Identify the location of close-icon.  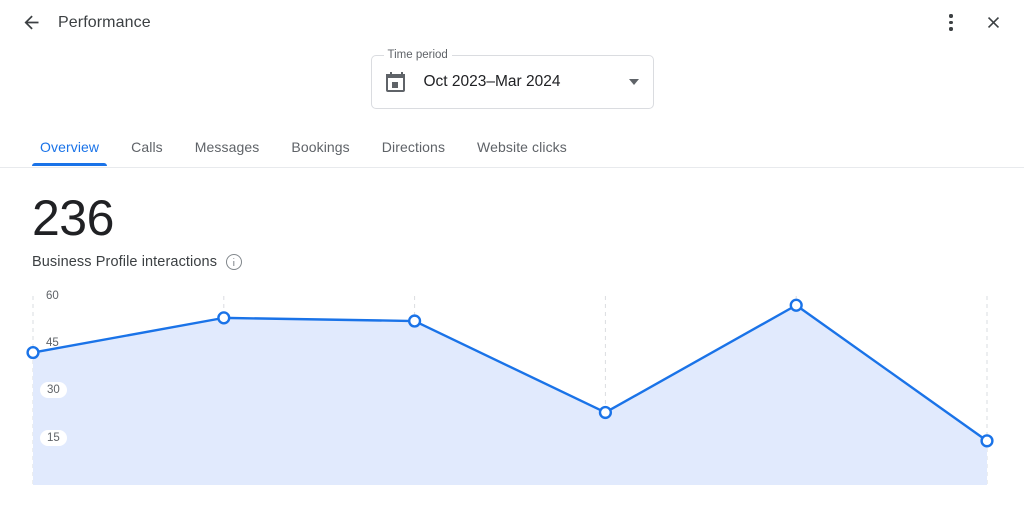
(993, 22).